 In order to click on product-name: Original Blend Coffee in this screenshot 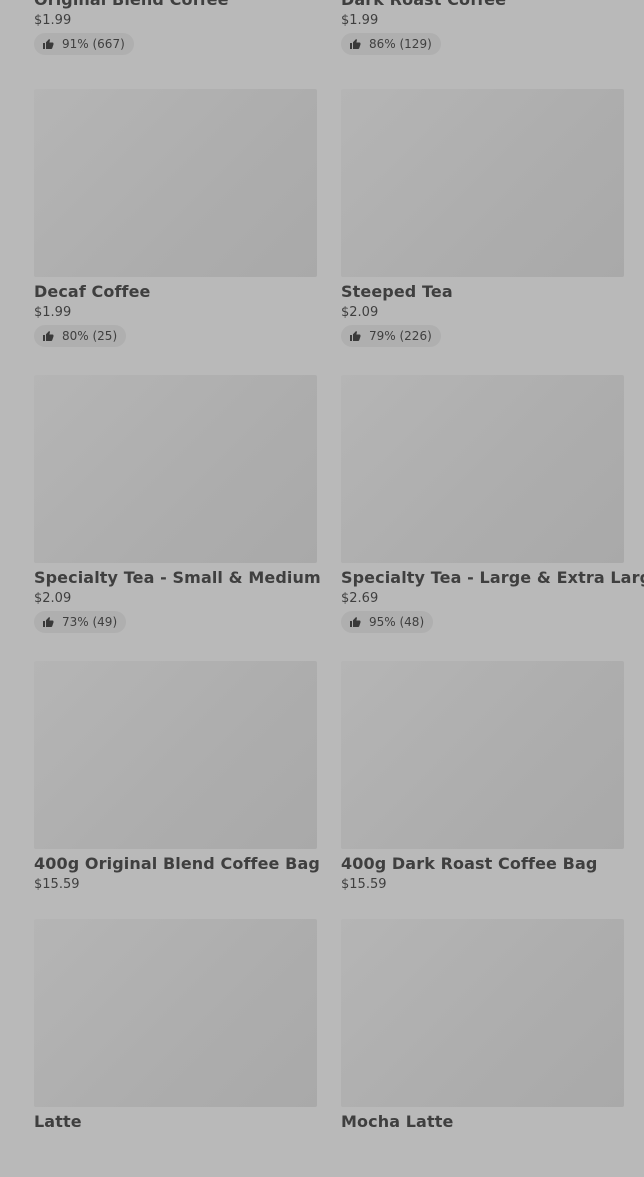, I will do `click(175, 5)`.